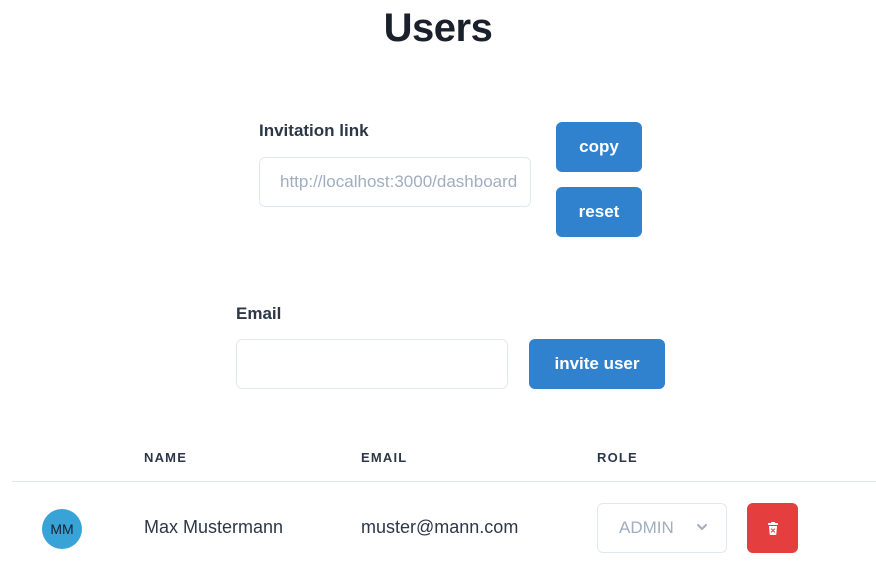 The width and height of the screenshot is (876, 569). I want to click on page-title: Users, so click(438, 28).